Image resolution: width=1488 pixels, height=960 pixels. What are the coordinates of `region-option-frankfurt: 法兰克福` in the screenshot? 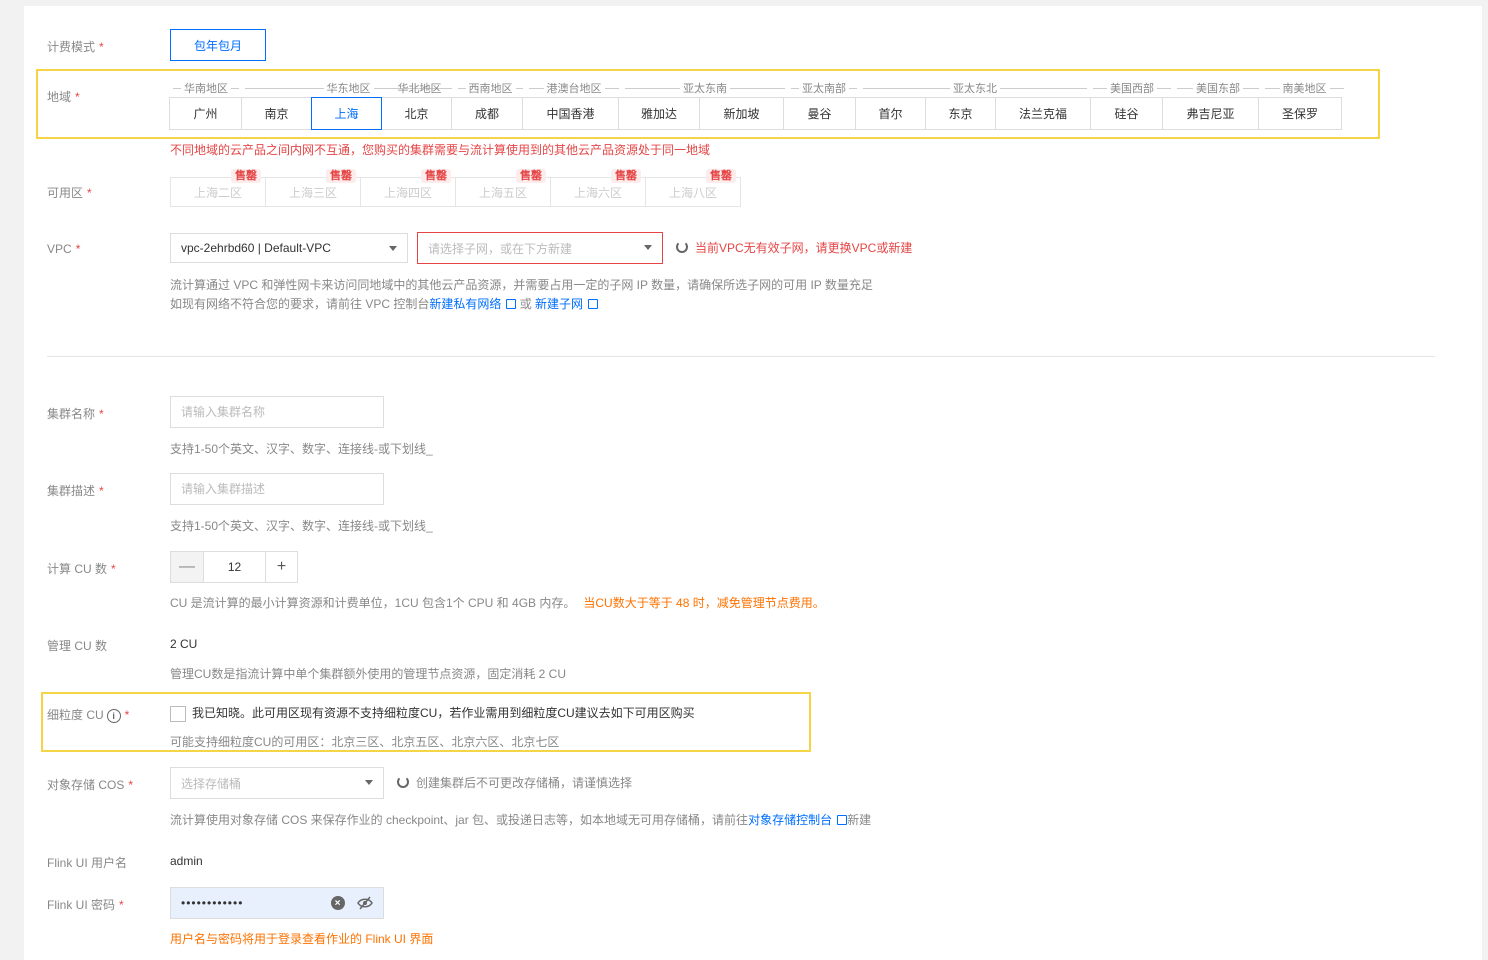 It's located at (1043, 113).